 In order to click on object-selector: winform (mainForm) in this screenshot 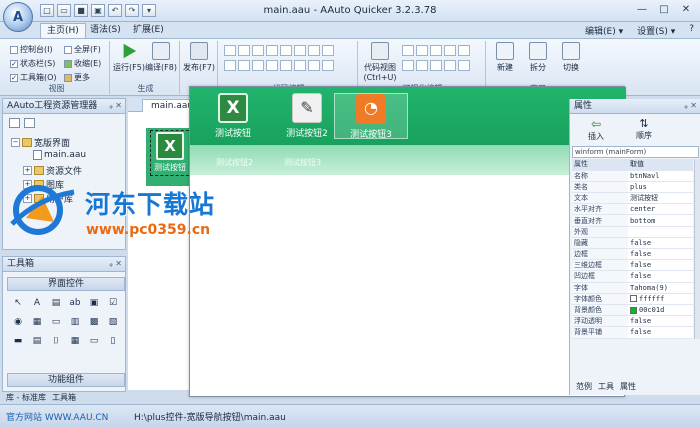, I will do `click(635, 152)`.